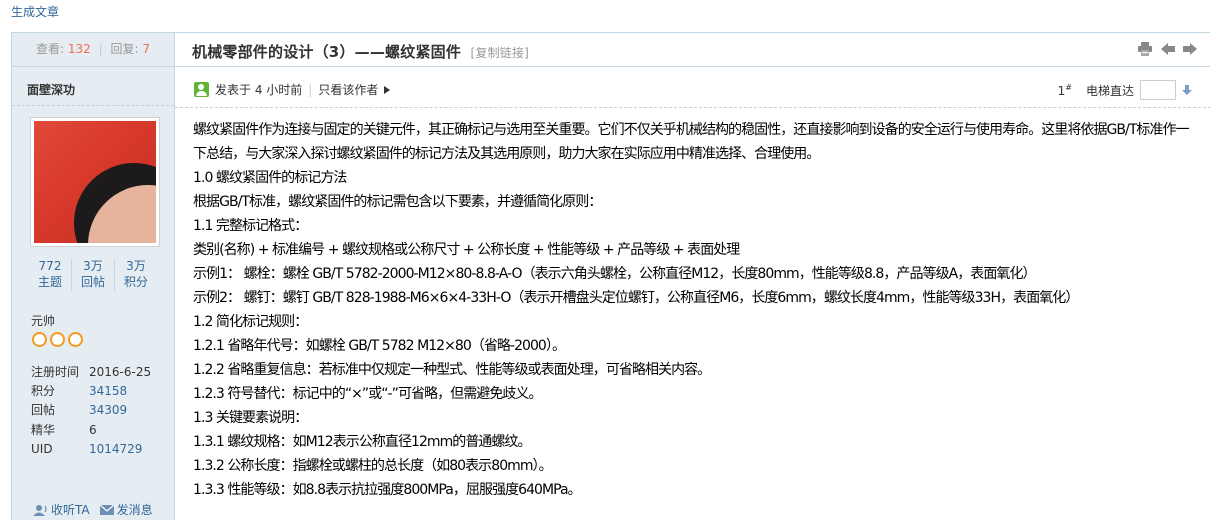 Image resolution: width=1210 pixels, height=520 pixels. Describe the element at coordinates (146, 49) in the screenshot. I see `replies-count: 7` at that location.